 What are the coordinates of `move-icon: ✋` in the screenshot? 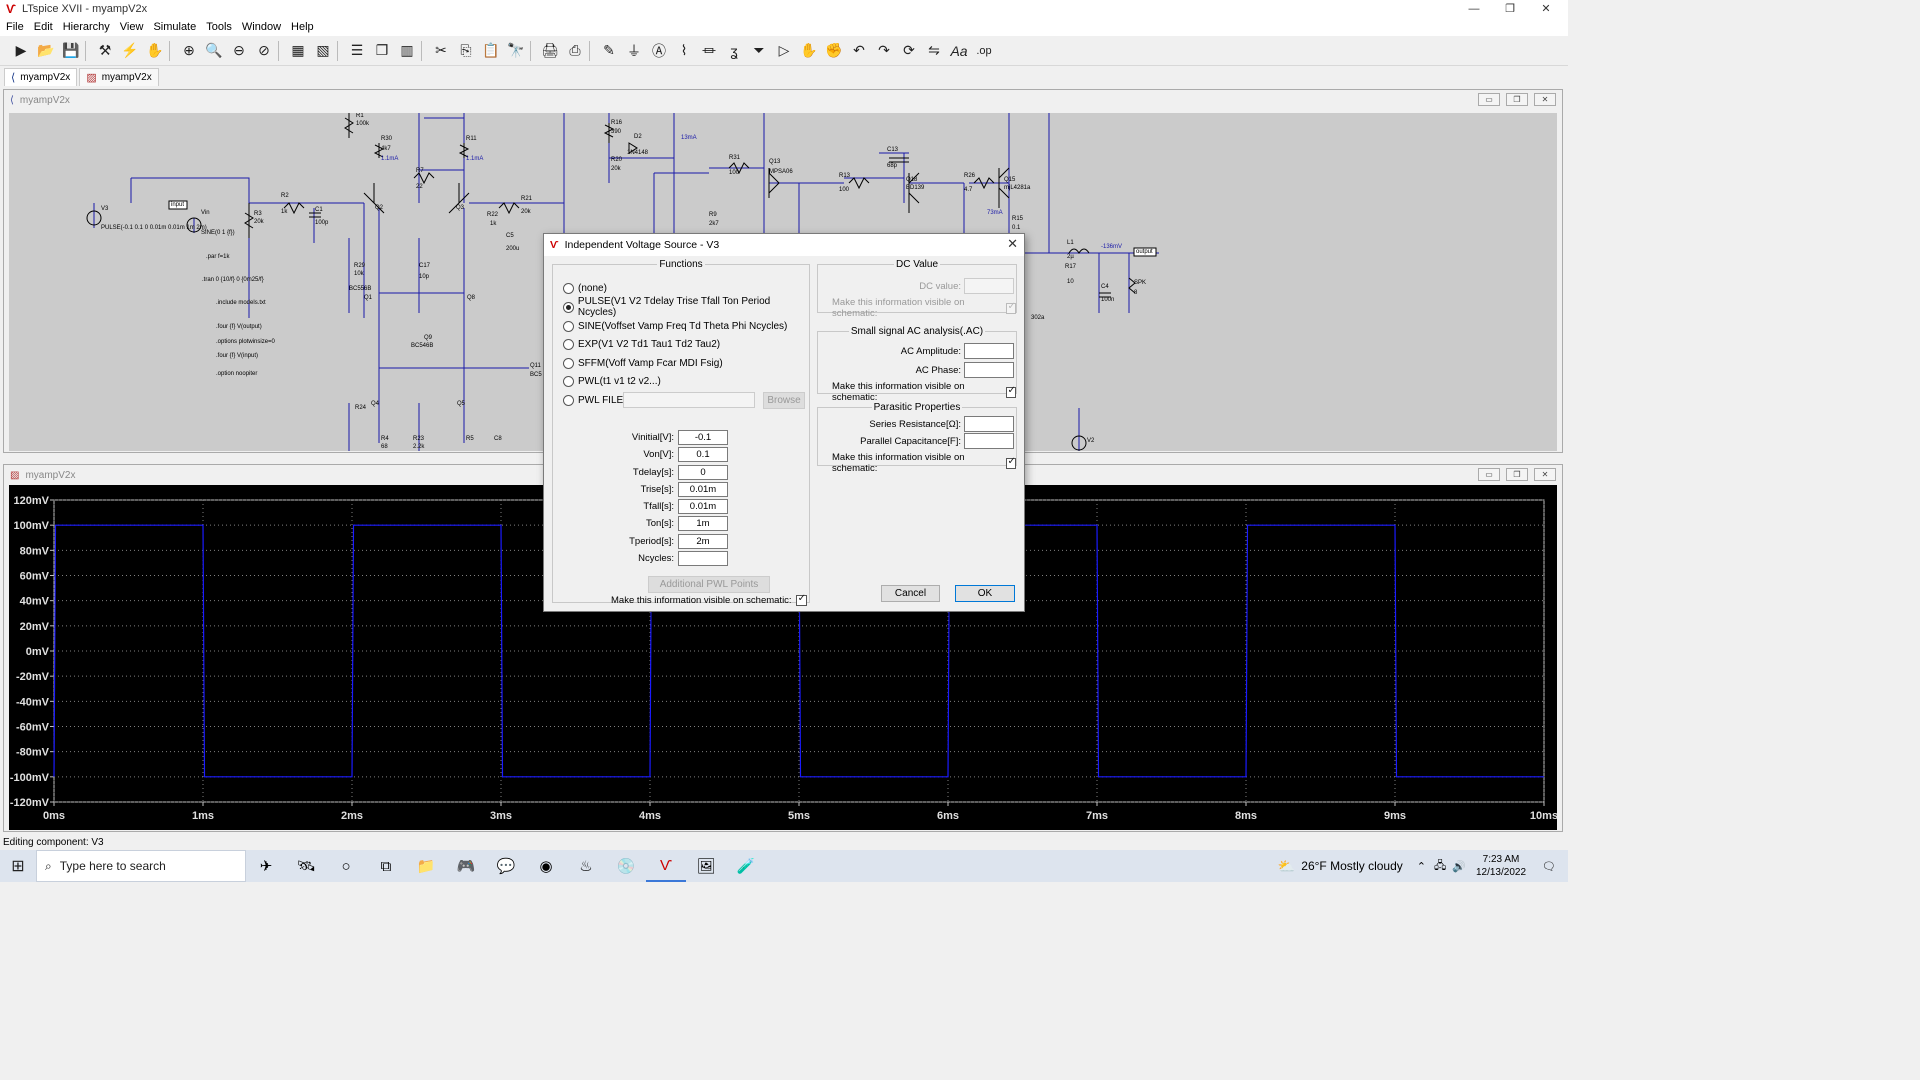 It's located at (809, 51).